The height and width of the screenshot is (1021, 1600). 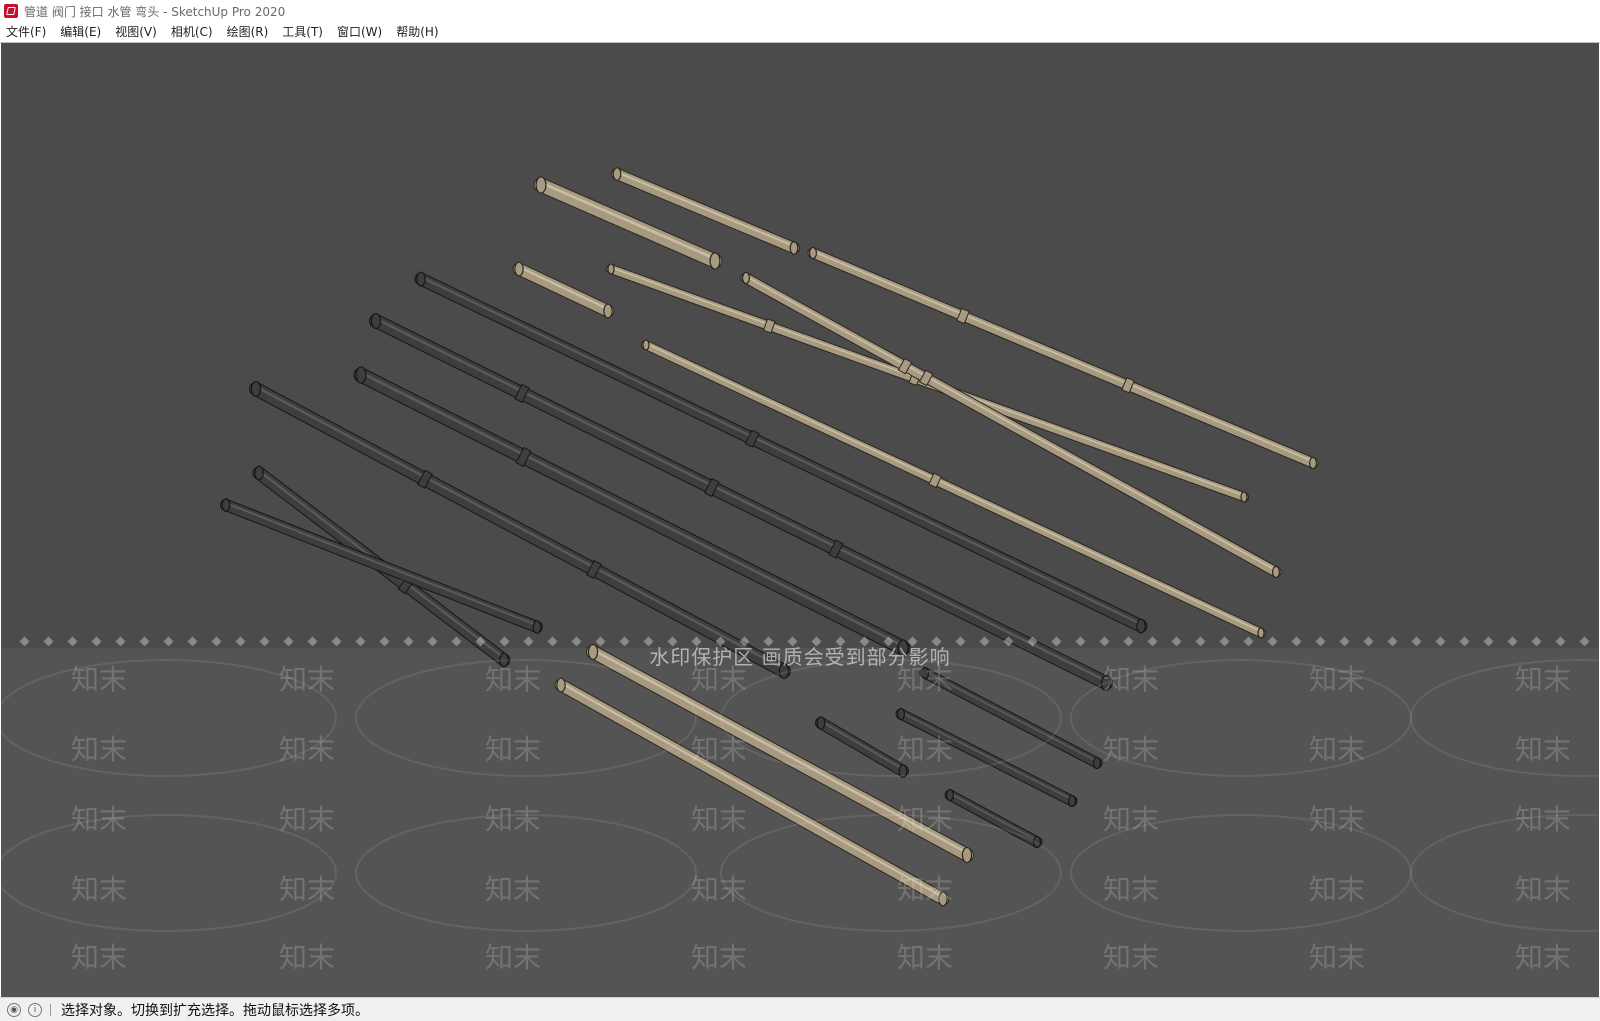 What do you see at coordinates (136, 32) in the screenshot?
I see `menu-view: 视图(V)` at bounding box center [136, 32].